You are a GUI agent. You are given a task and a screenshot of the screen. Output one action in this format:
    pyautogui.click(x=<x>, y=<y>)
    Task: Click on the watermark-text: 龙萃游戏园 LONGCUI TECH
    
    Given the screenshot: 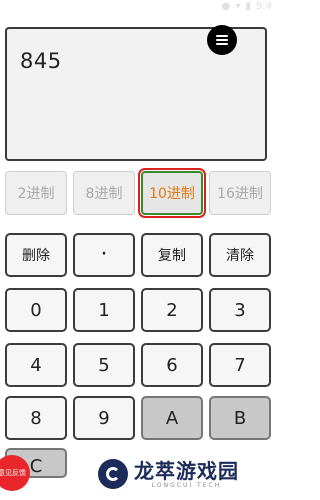 What is the action you would take?
    pyautogui.click(x=186, y=474)
    